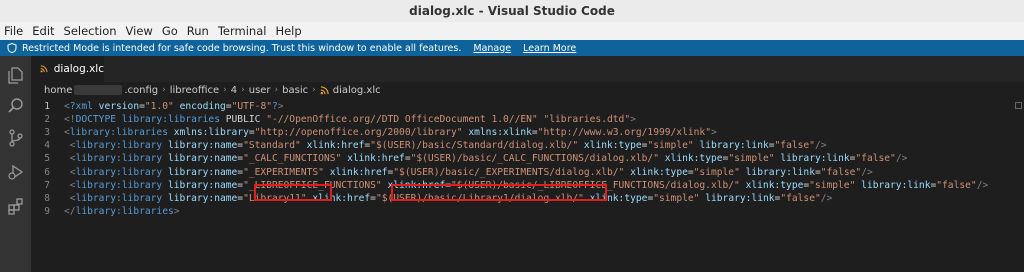  I want to click on code-token: "UTF-8", so click(251, 106).